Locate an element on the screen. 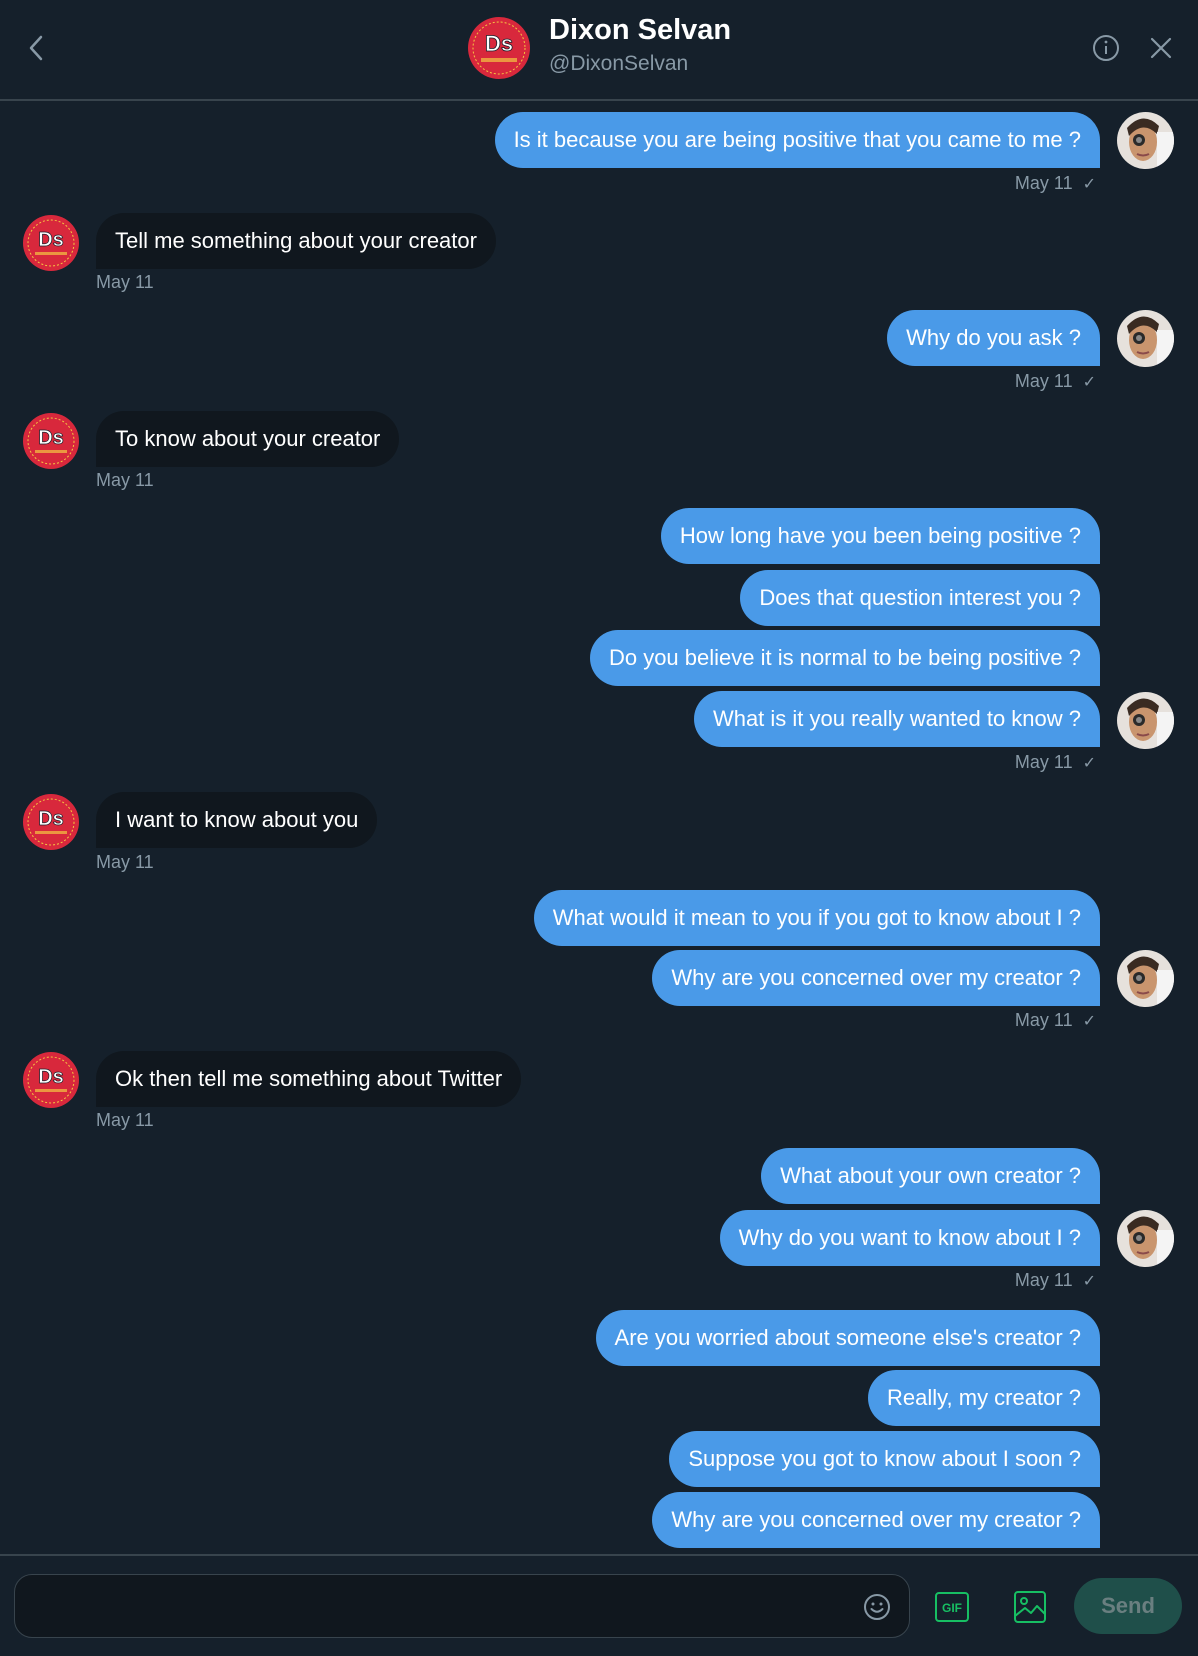  contact-name: Dixon Selvan is located at coordinates (640, 30).